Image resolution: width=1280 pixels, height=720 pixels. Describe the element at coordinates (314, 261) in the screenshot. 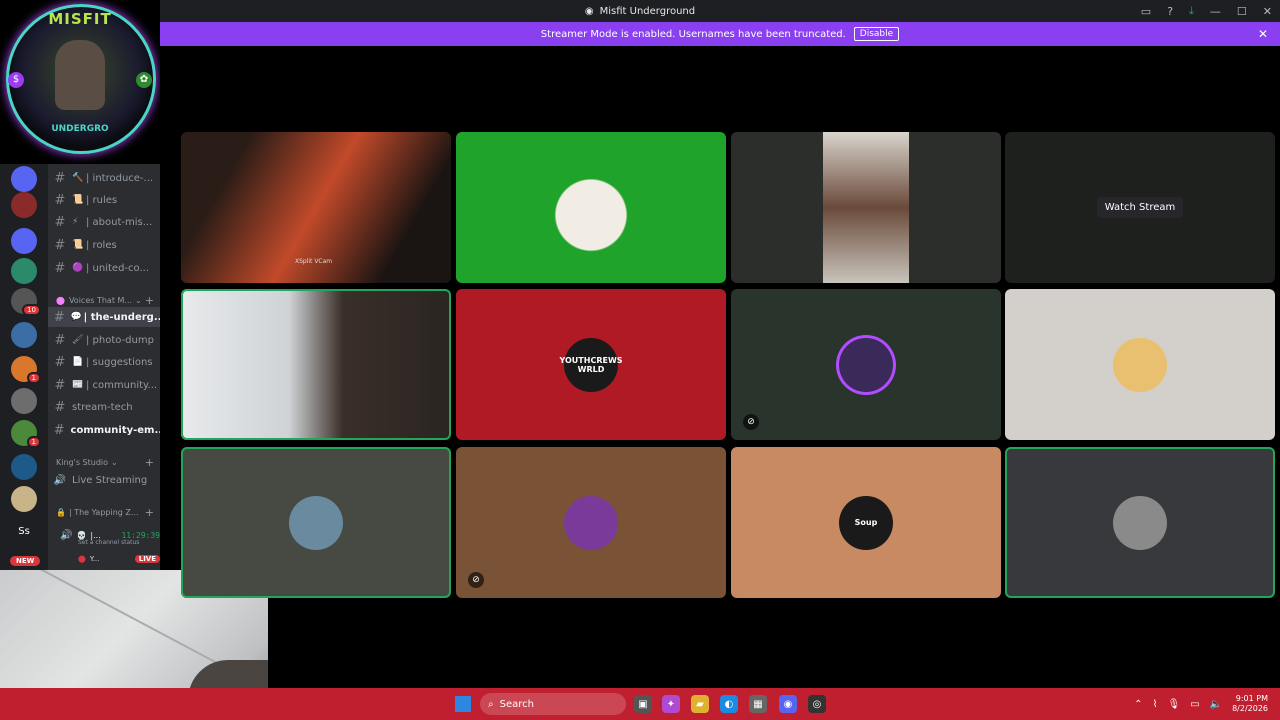

I see `camera-label: XSplit VCam` at that location.